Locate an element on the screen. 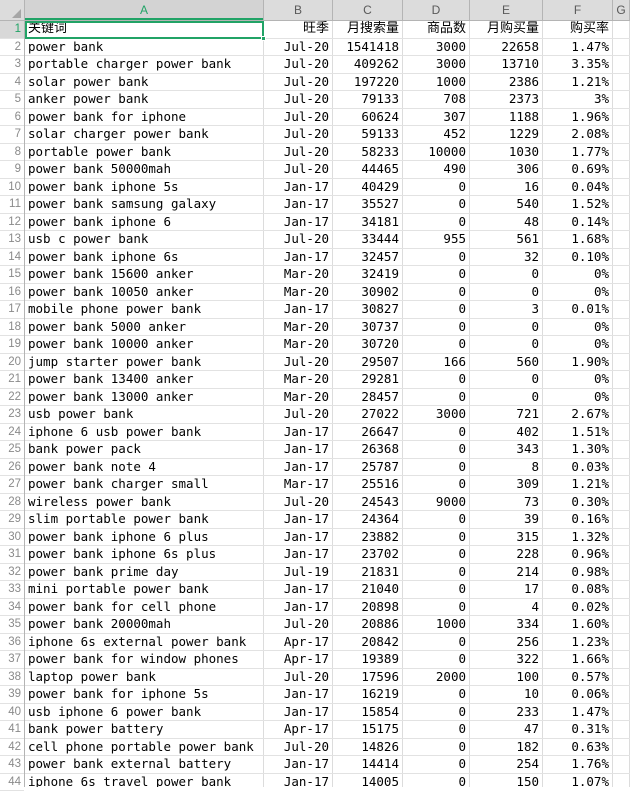 The width and height of the screenshot is (630, 791). row-header-19: 19 is located at coordinates (12, 345).